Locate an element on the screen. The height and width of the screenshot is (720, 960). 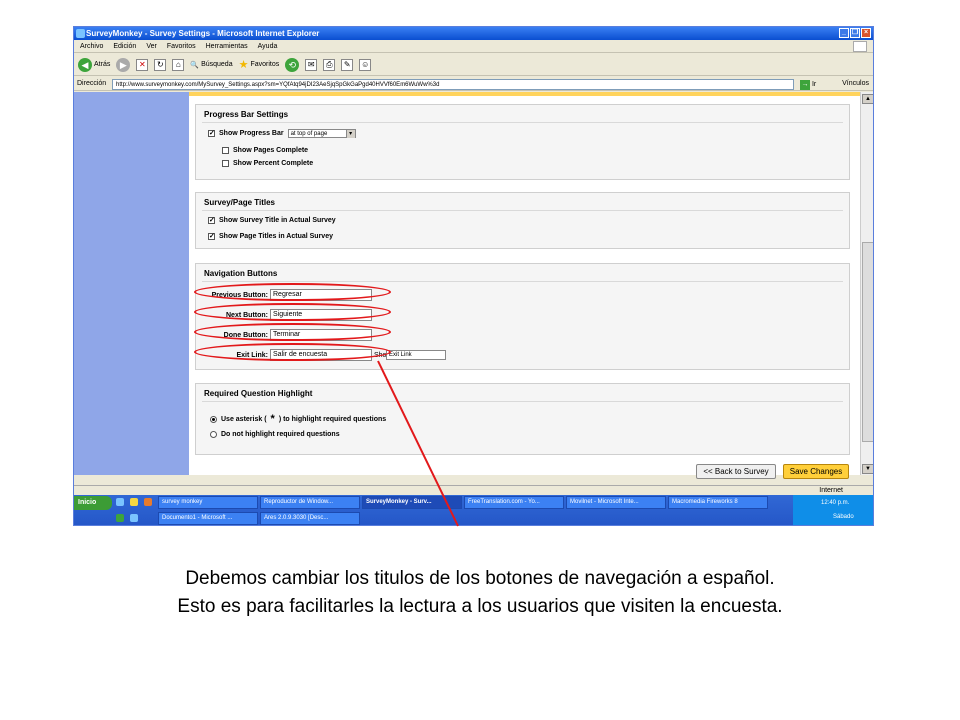
print-icon: ⎙ is located at coordinates (329, 64).